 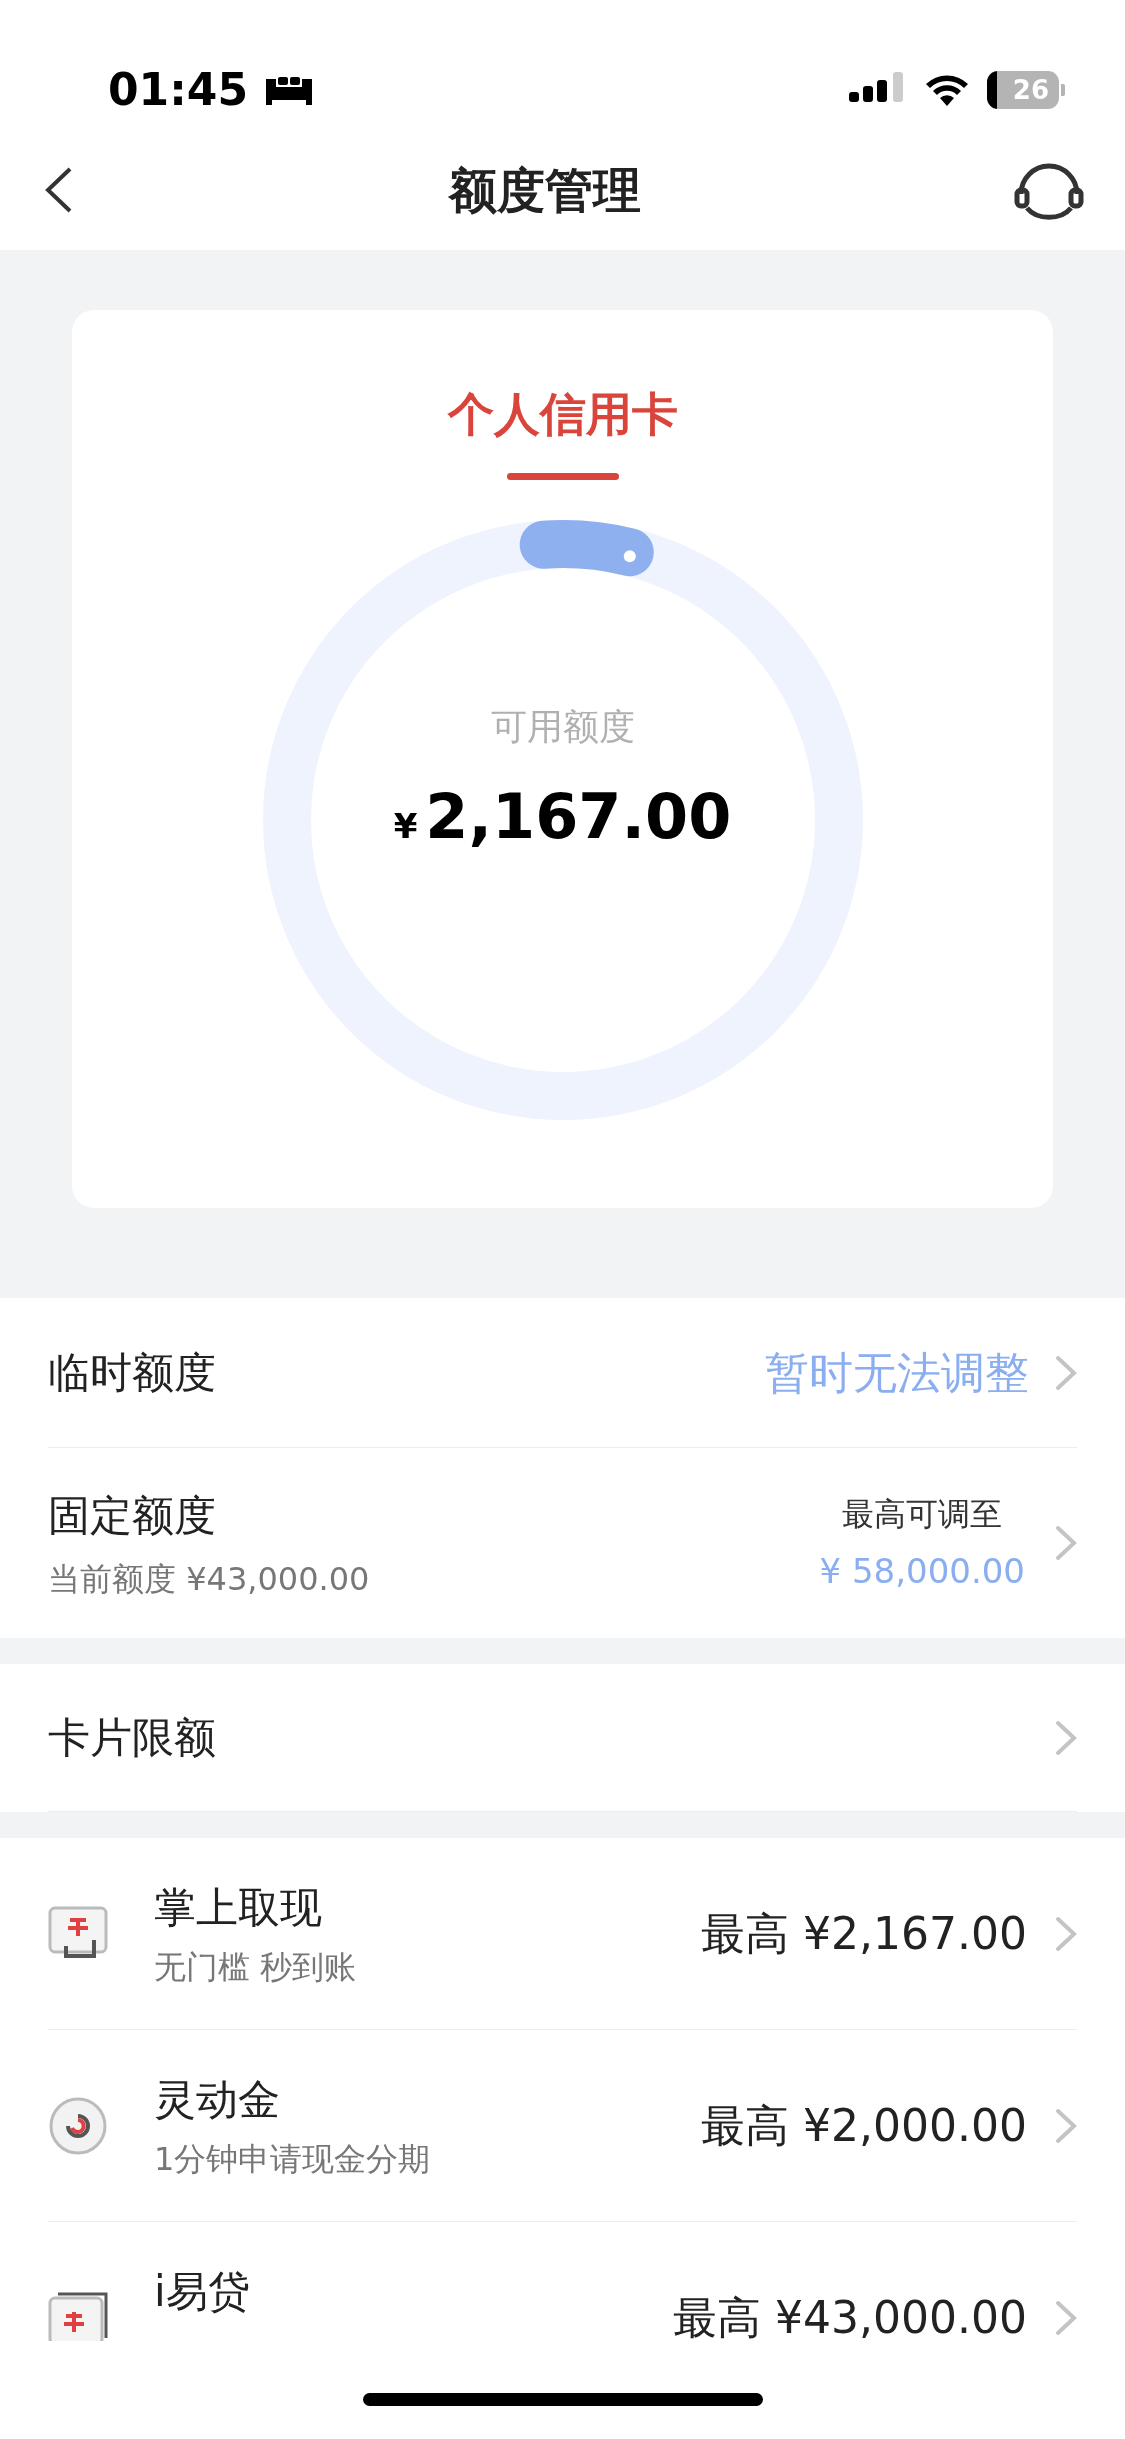 I want to click on row-title: 卡片限额, so click(x=132, y=1738).